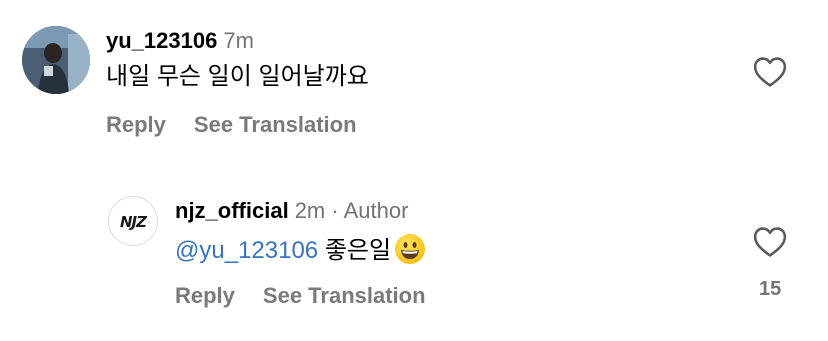  I want to click on avatar-photo, so click(56, 60).